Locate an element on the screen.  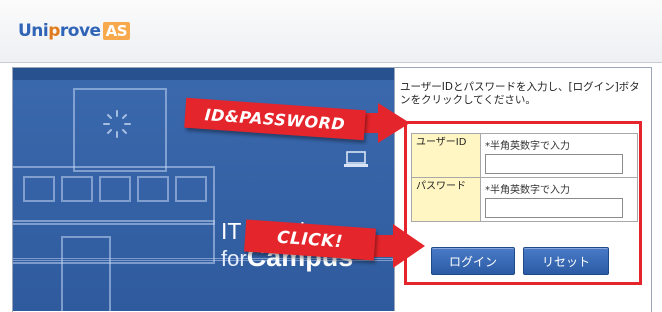
building-entrance is located at coordinates (86, 273).